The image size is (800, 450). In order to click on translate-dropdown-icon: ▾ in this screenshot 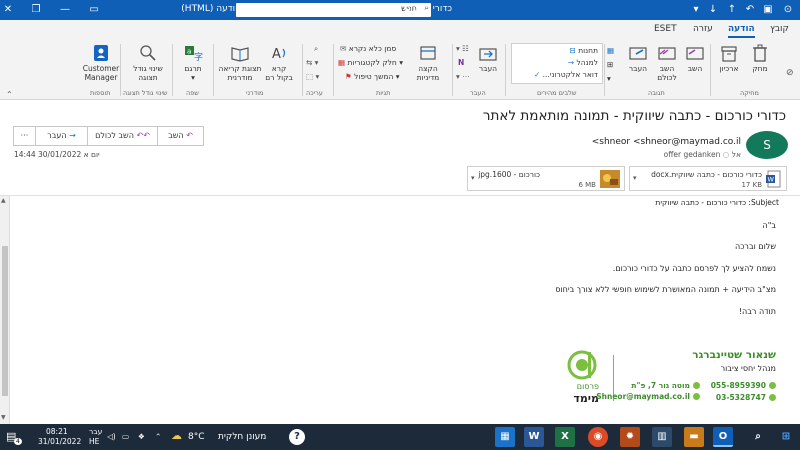, I will do `click(193, 77)`.